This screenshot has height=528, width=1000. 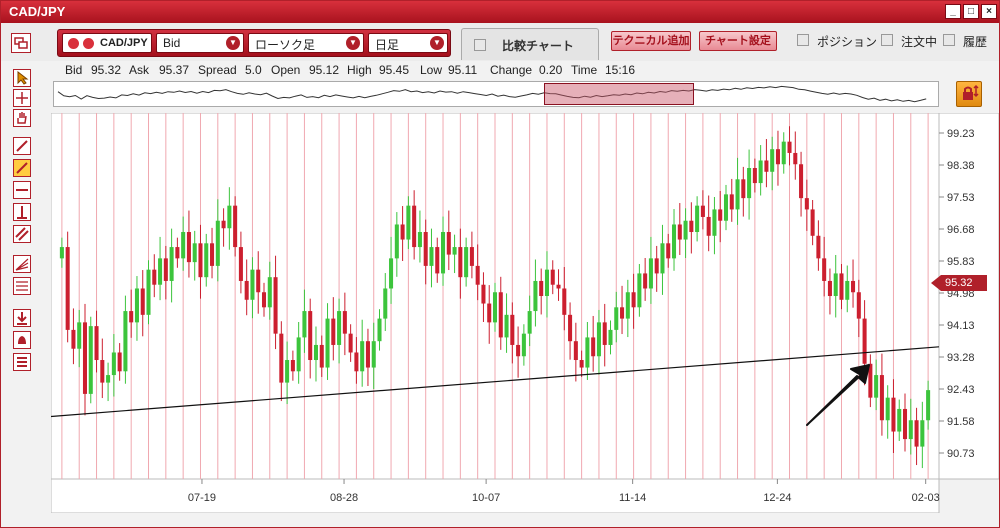 I want to click on orders-checkbox, so click(x=887, y=40).